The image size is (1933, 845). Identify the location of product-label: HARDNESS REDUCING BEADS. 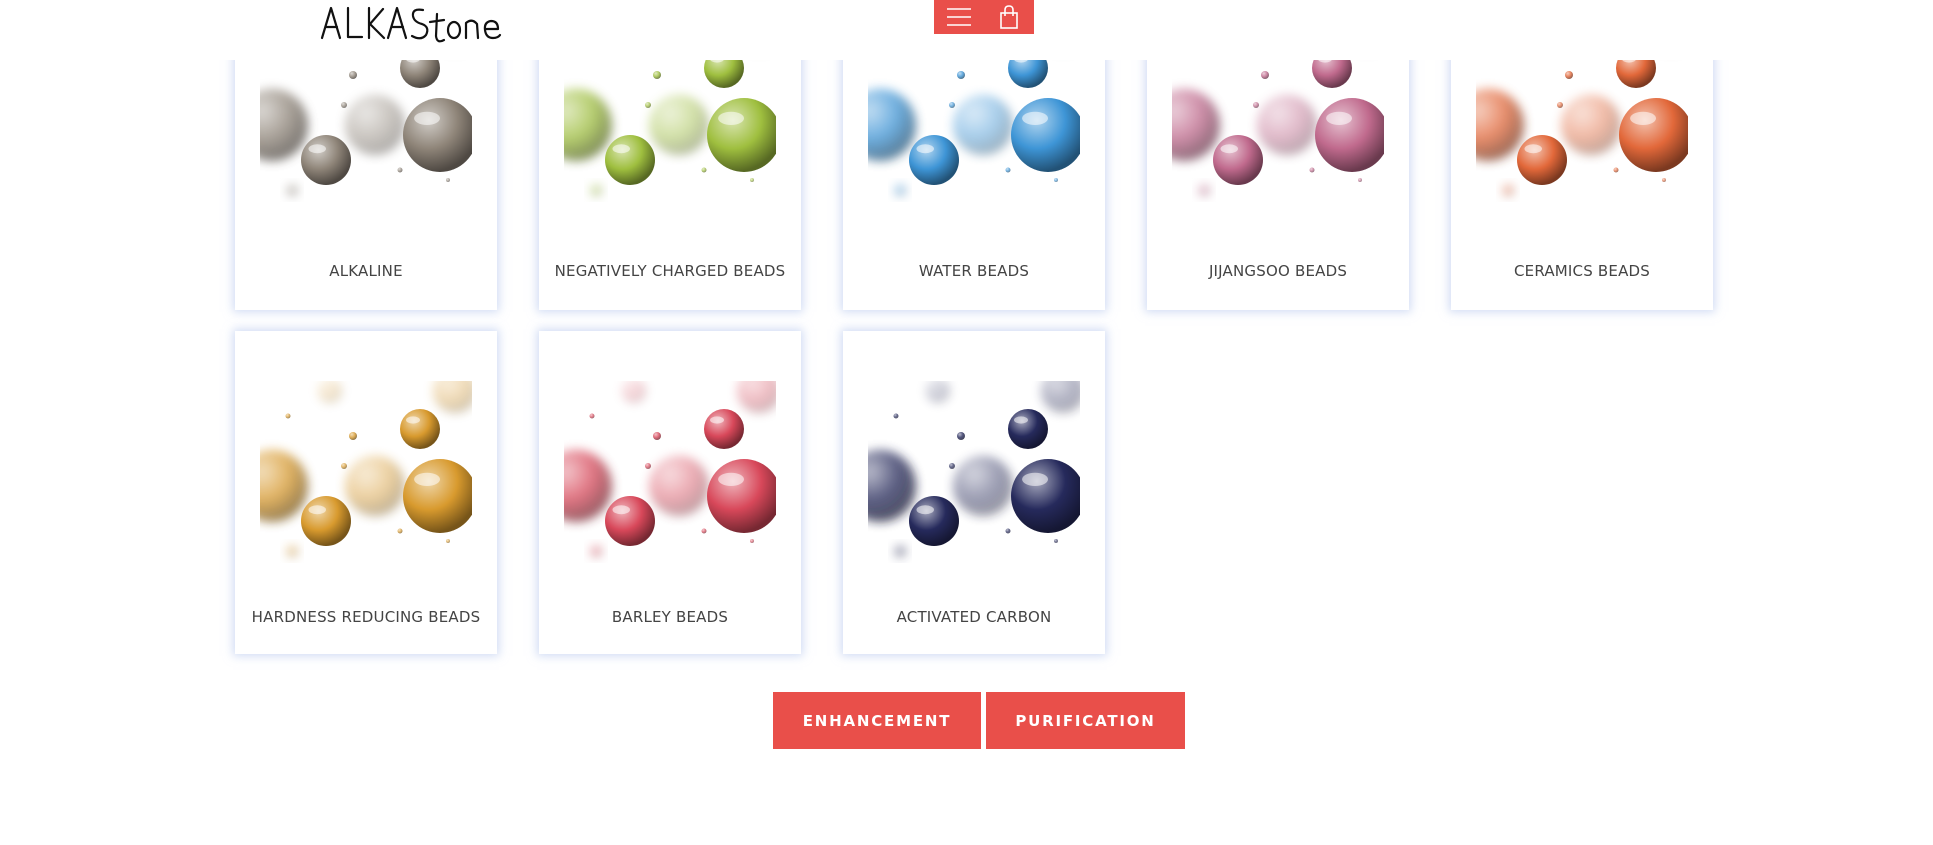
(366, 617).